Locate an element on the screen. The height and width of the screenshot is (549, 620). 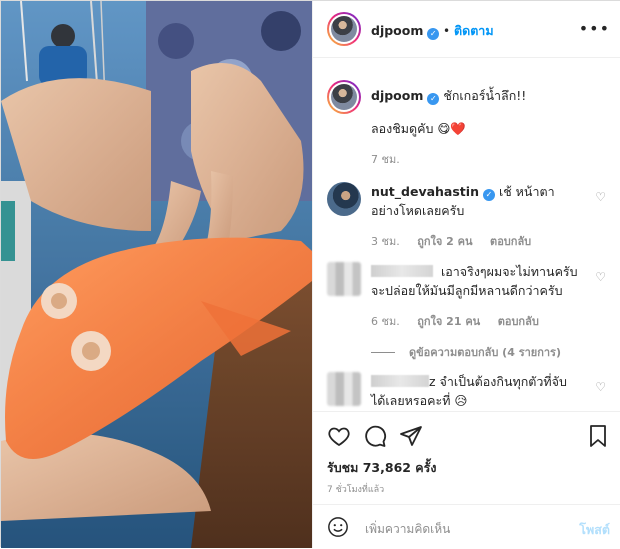
comment-meta: 6 ชม. ถูกใจ 21 คน ตอบกลับ is located at coordinates (476, 321).